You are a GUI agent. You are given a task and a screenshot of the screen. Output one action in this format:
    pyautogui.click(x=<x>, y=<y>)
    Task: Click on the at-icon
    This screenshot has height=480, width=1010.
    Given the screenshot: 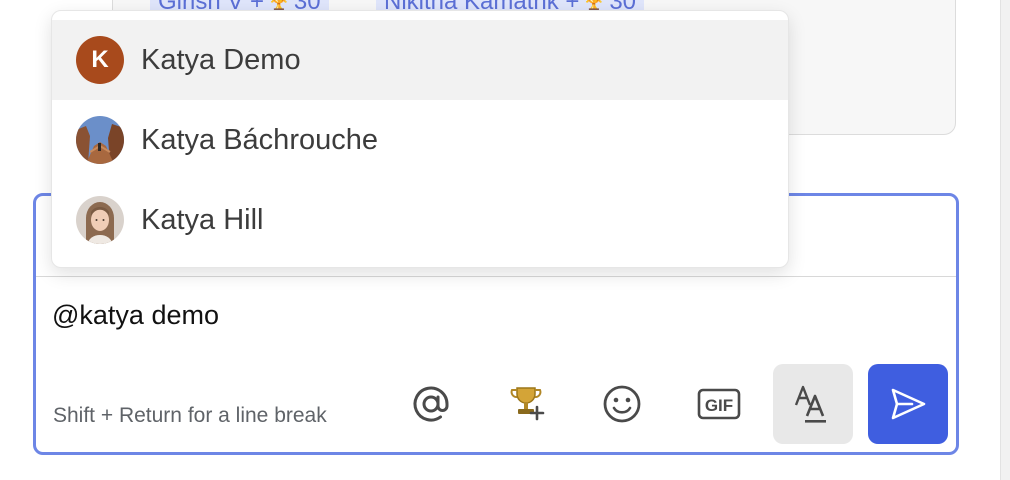 What is the action you would take?
    pyautogui.click(x=431, y=404)
    